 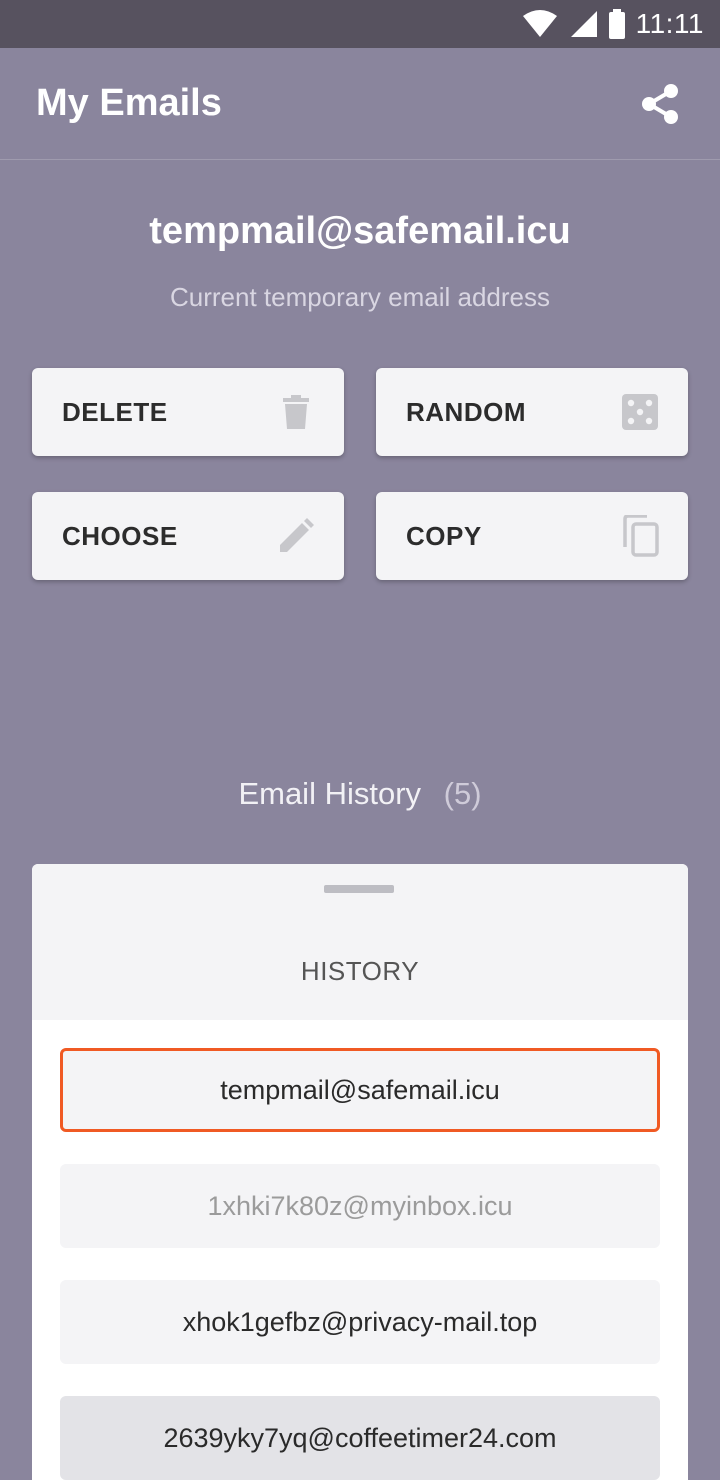 What do you see at coordinates (359, 889) in the screenshot?
I see `sheet-drag-handle` at bounding box center [359, 889].